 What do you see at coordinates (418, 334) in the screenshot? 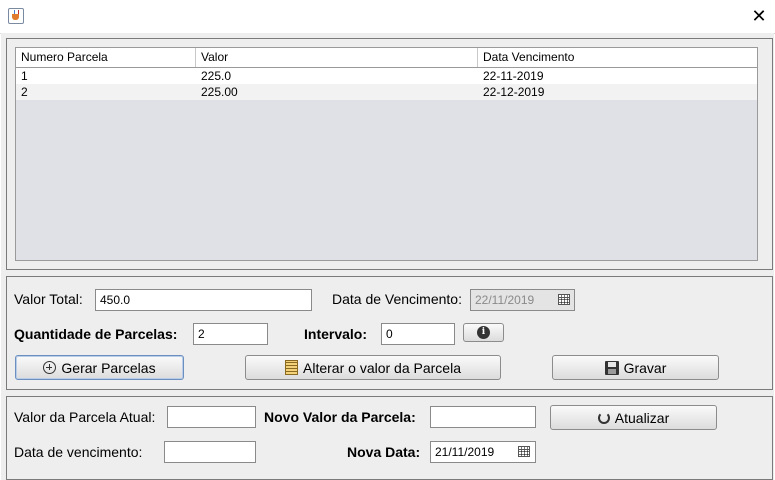
I see `intervalo-input: 0` at bounding box center [418, 334].